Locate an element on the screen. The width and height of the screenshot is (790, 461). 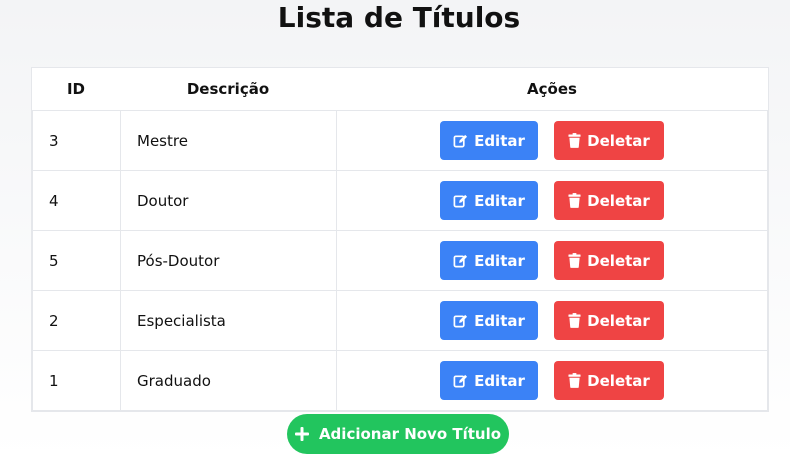
add-new-title-label: Adicionar Novo Título is located at coordinates (410, 434).